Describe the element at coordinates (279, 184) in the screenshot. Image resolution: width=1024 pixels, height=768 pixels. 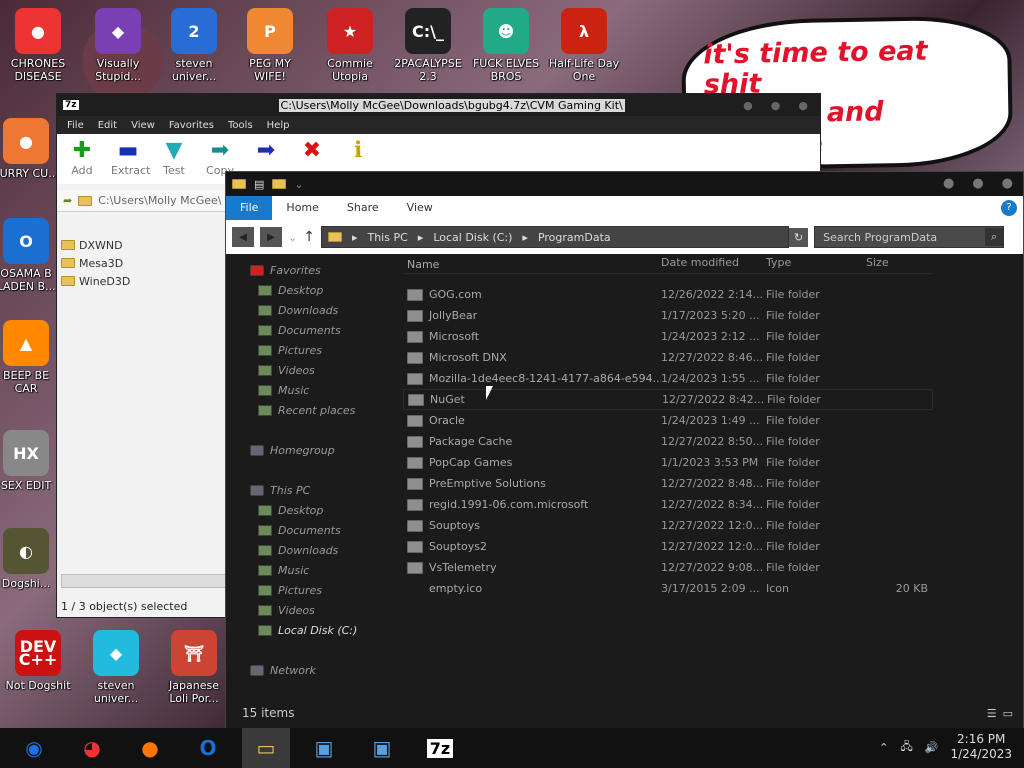
I see `new-folder-icon` at that location.